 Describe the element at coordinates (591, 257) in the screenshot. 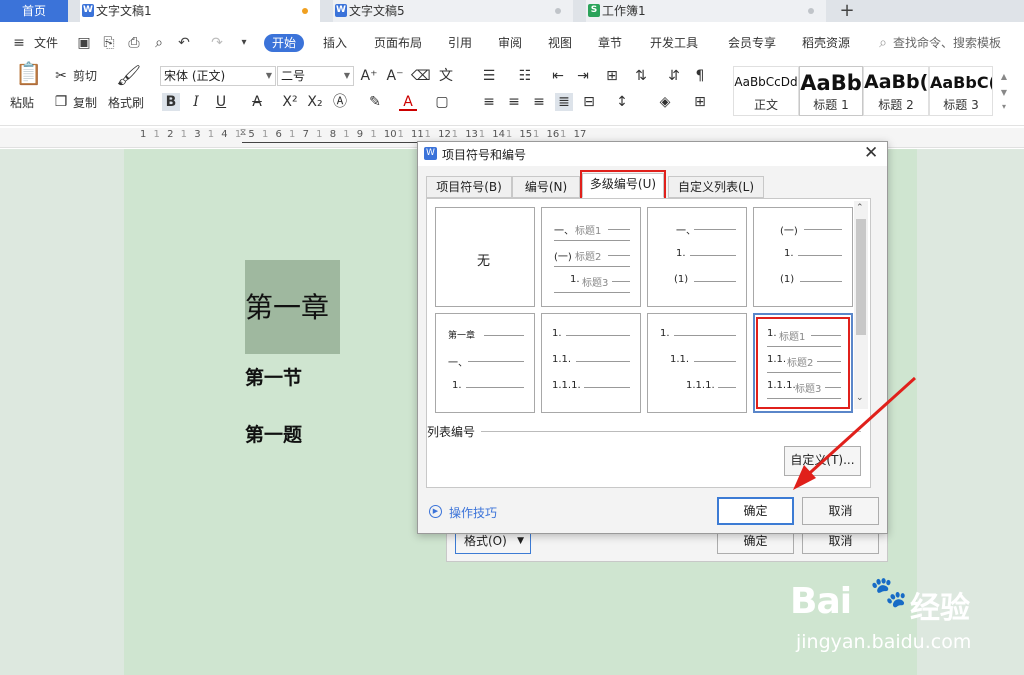

I see `list-style-chinese-heading: 一、 标题1 (一) 标题2 1. 标题3` at that location.